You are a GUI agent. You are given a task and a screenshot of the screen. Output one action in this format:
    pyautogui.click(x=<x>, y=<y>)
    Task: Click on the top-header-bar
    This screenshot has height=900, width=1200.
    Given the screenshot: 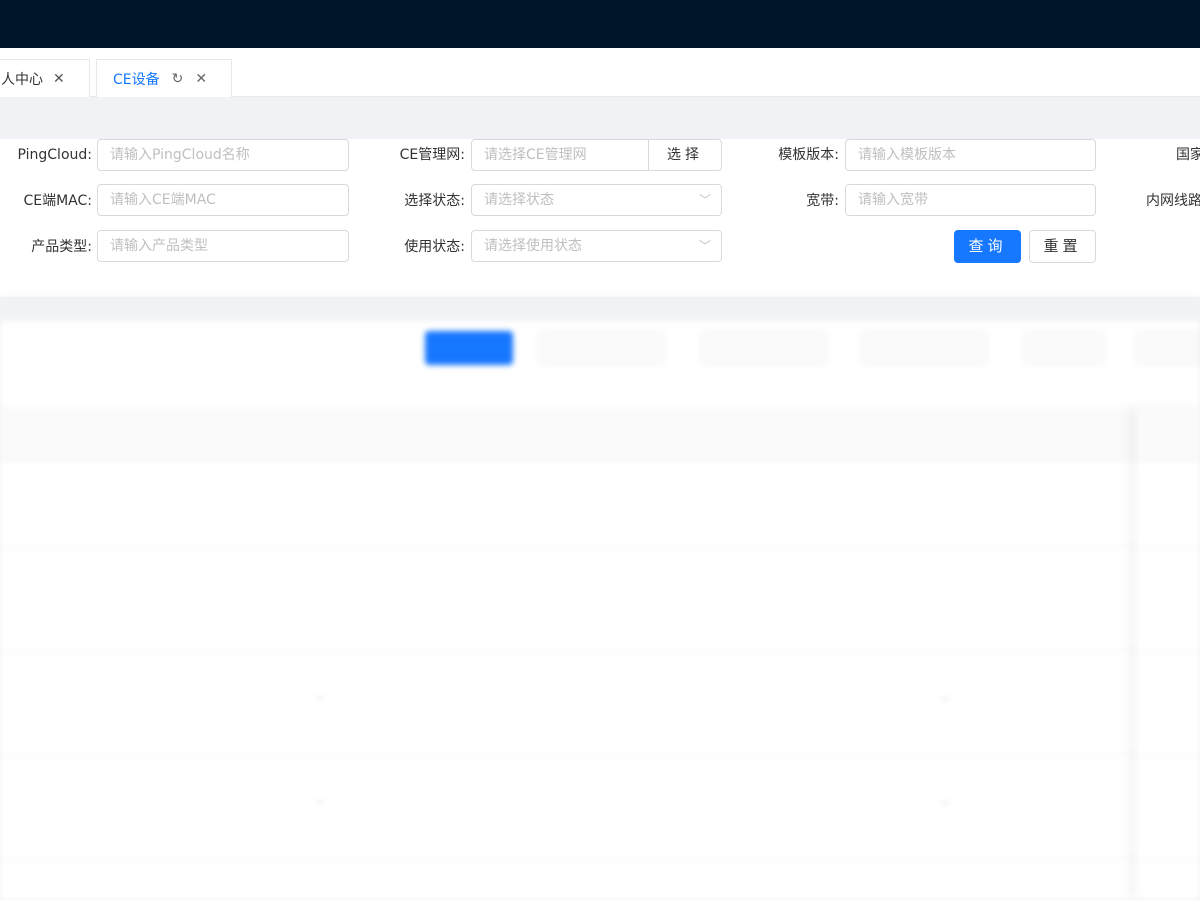 What is the action you would take?
    pyautogui.click(x=600, y=24)
    